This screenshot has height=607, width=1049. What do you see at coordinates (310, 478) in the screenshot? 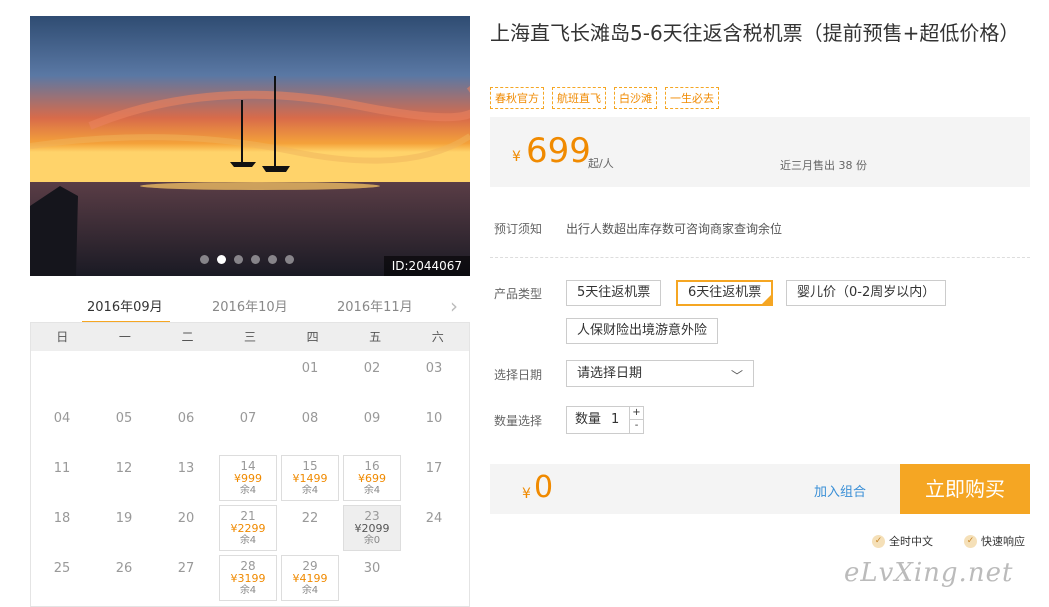
I see `calendar-day-available: 15 ¥1499 余4` at bounding box center [310, 478].